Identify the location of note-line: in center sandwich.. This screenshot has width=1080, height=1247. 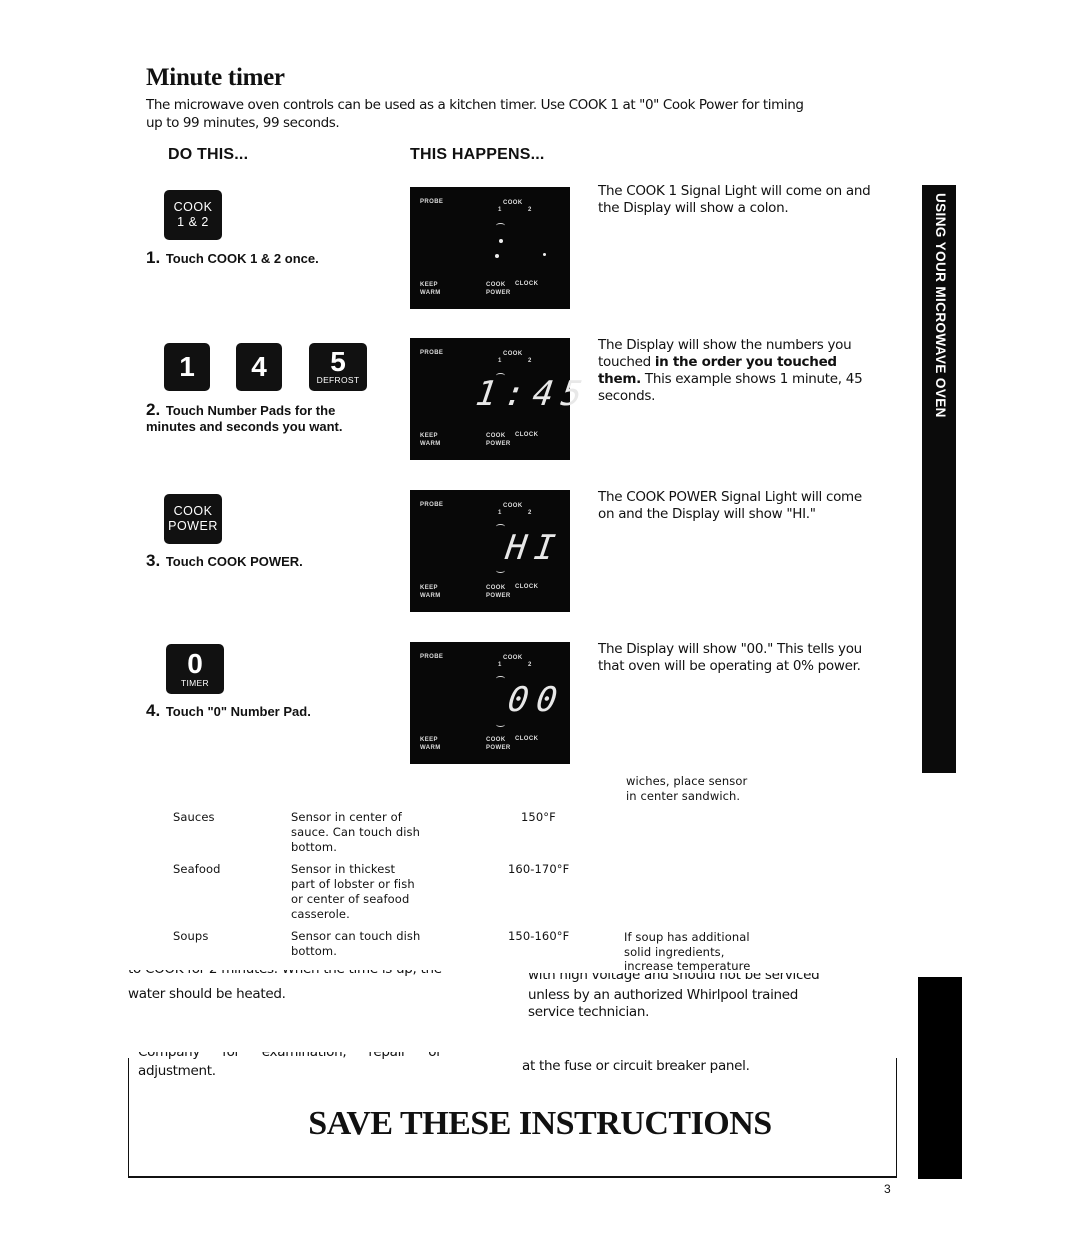
(683, 796).